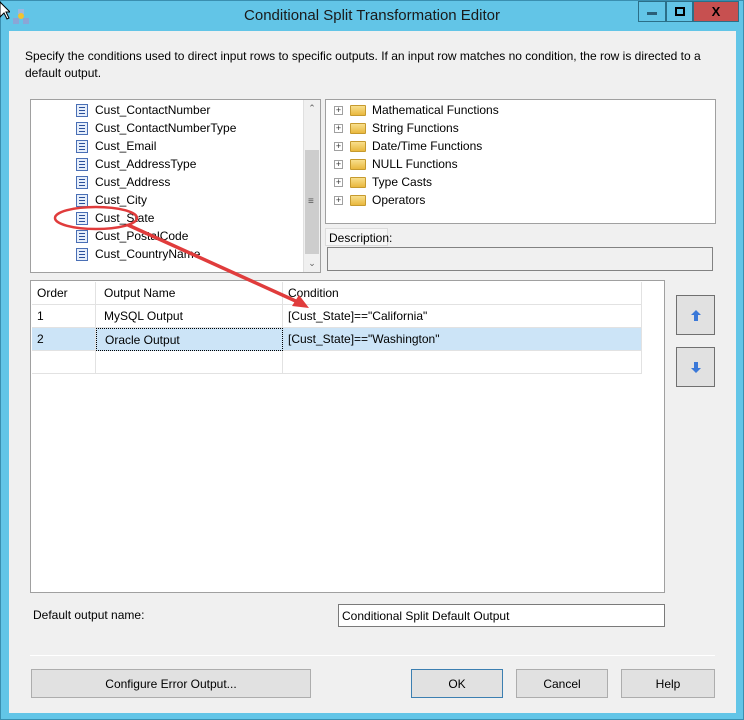 The width and height of the screenshot is (744, 720). Describe the element at coordinates (462, 316) in the screenshot. I see `condition-cell: [Cust_State]=="California"` at that location.